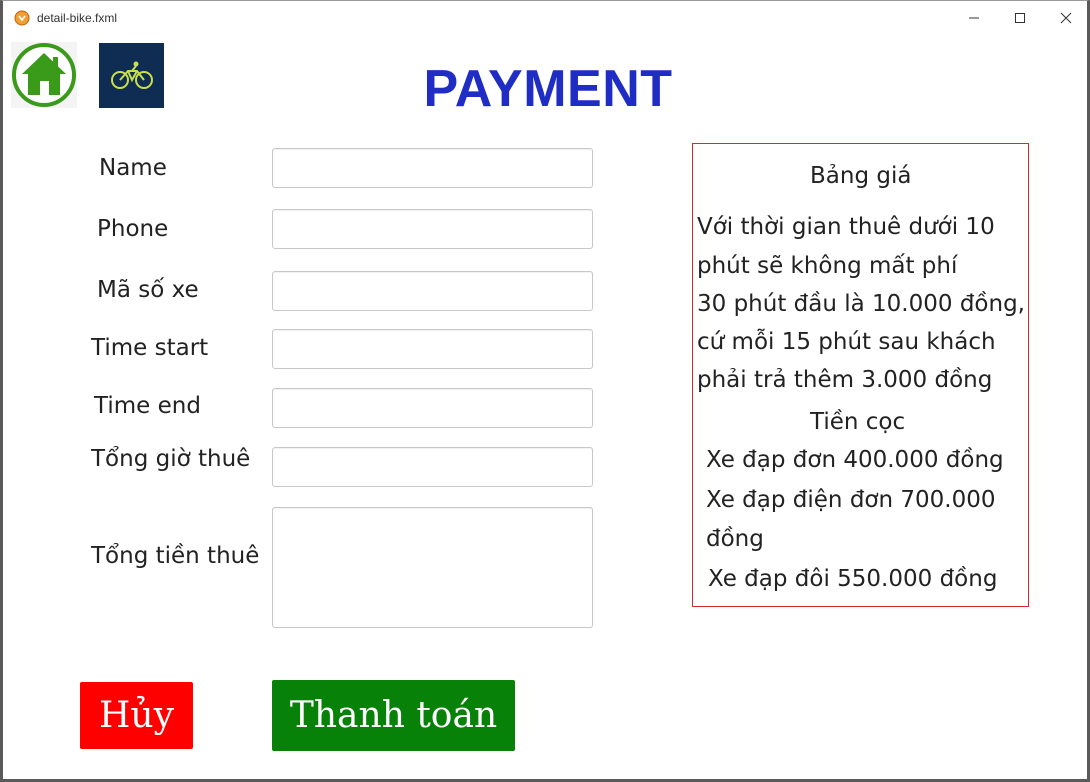 The image size is (1090, 782). I want to click on price-rule-line: cứ mỗi 15 phút sau khách, so click(846, 342).